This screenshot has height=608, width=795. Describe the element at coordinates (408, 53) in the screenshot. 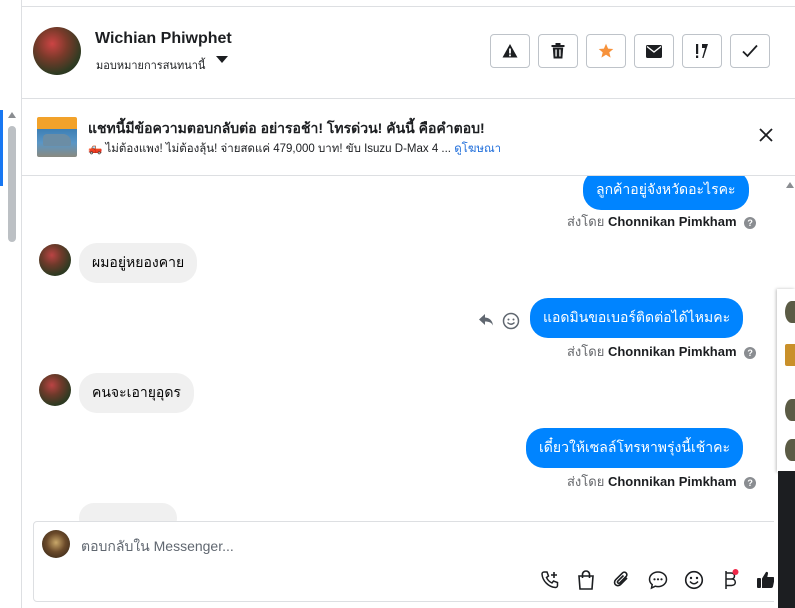

I see `conversation-header: Wichian Phiwphet มอบหมายการสนทนานี้` at that location.